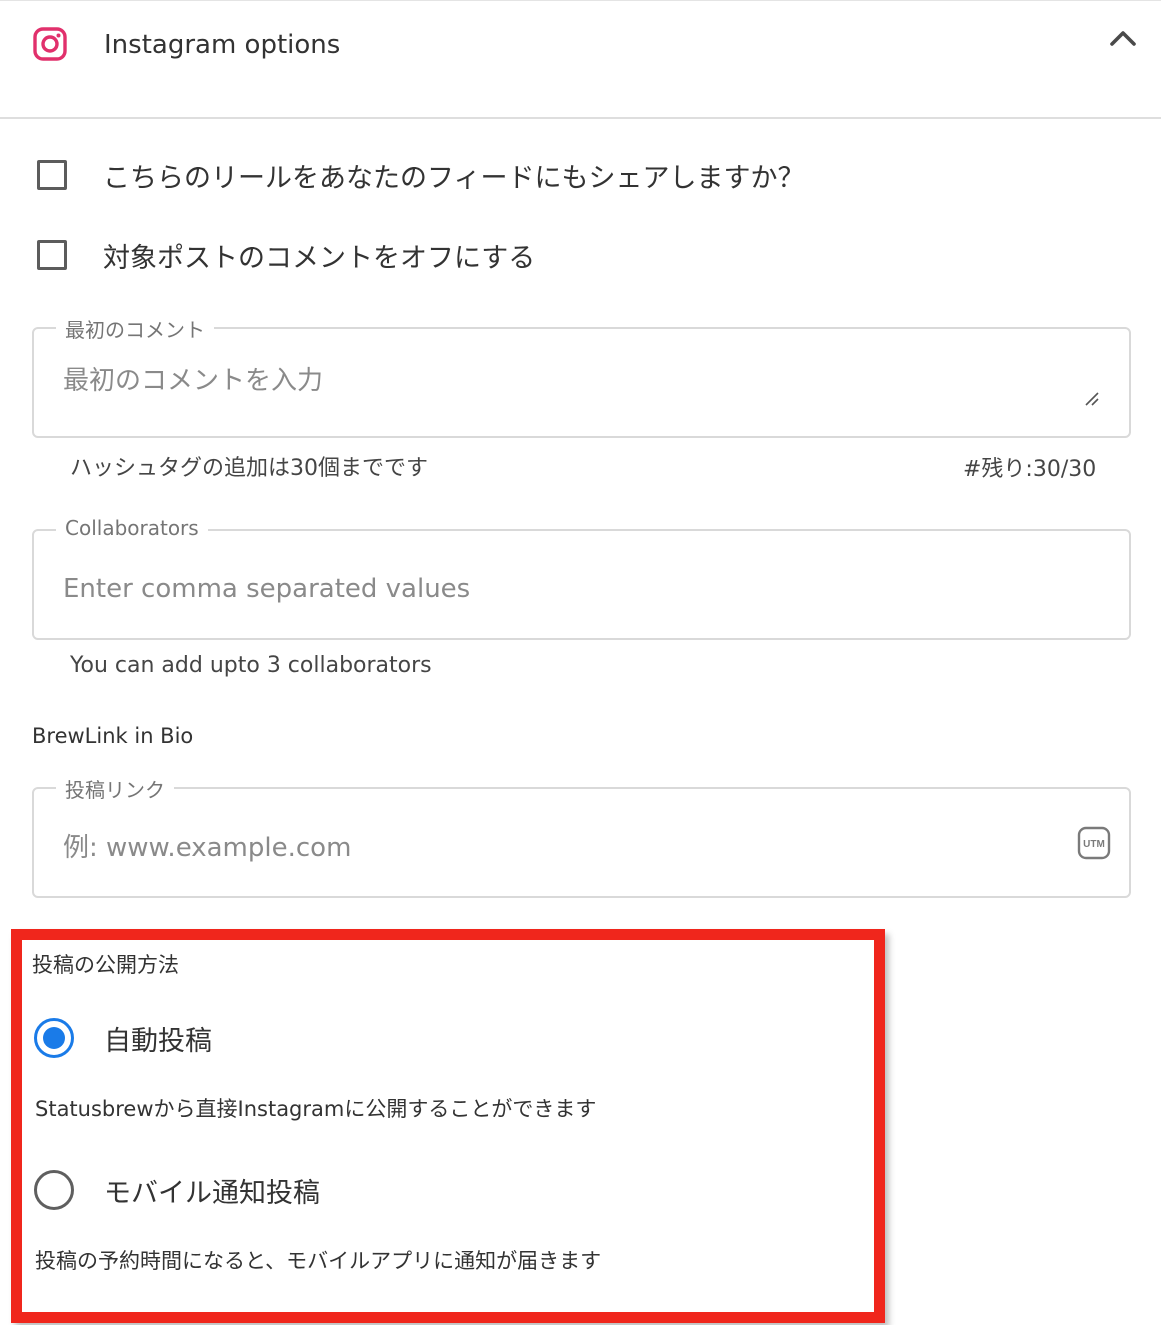 This screenshot has height=1325, width=1161. What do you see at coordinates (249, 468) in the screenshot?
I see `hashtag-hint: ハッシュタグの追加は30個までです` at bounding box center [249, 468].